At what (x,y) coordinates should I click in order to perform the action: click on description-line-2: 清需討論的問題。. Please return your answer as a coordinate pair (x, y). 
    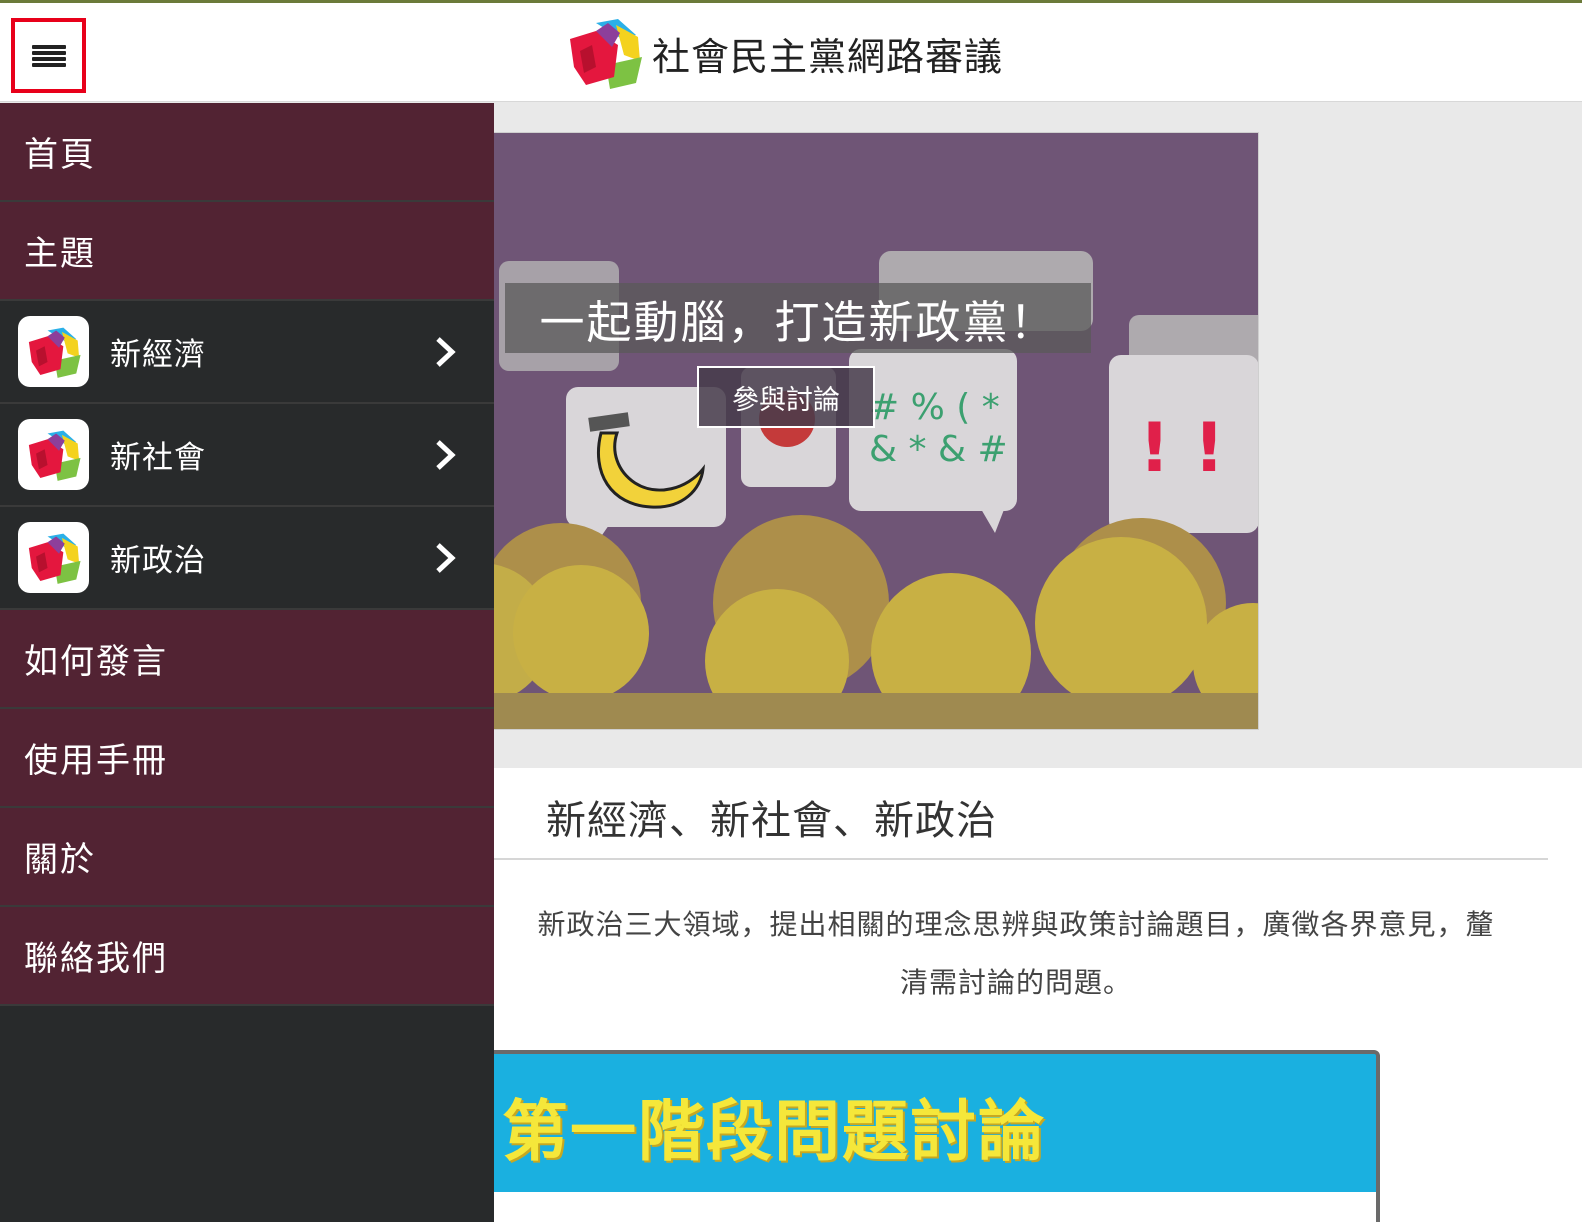
    Looking at the image, I should click on (1015, 982).